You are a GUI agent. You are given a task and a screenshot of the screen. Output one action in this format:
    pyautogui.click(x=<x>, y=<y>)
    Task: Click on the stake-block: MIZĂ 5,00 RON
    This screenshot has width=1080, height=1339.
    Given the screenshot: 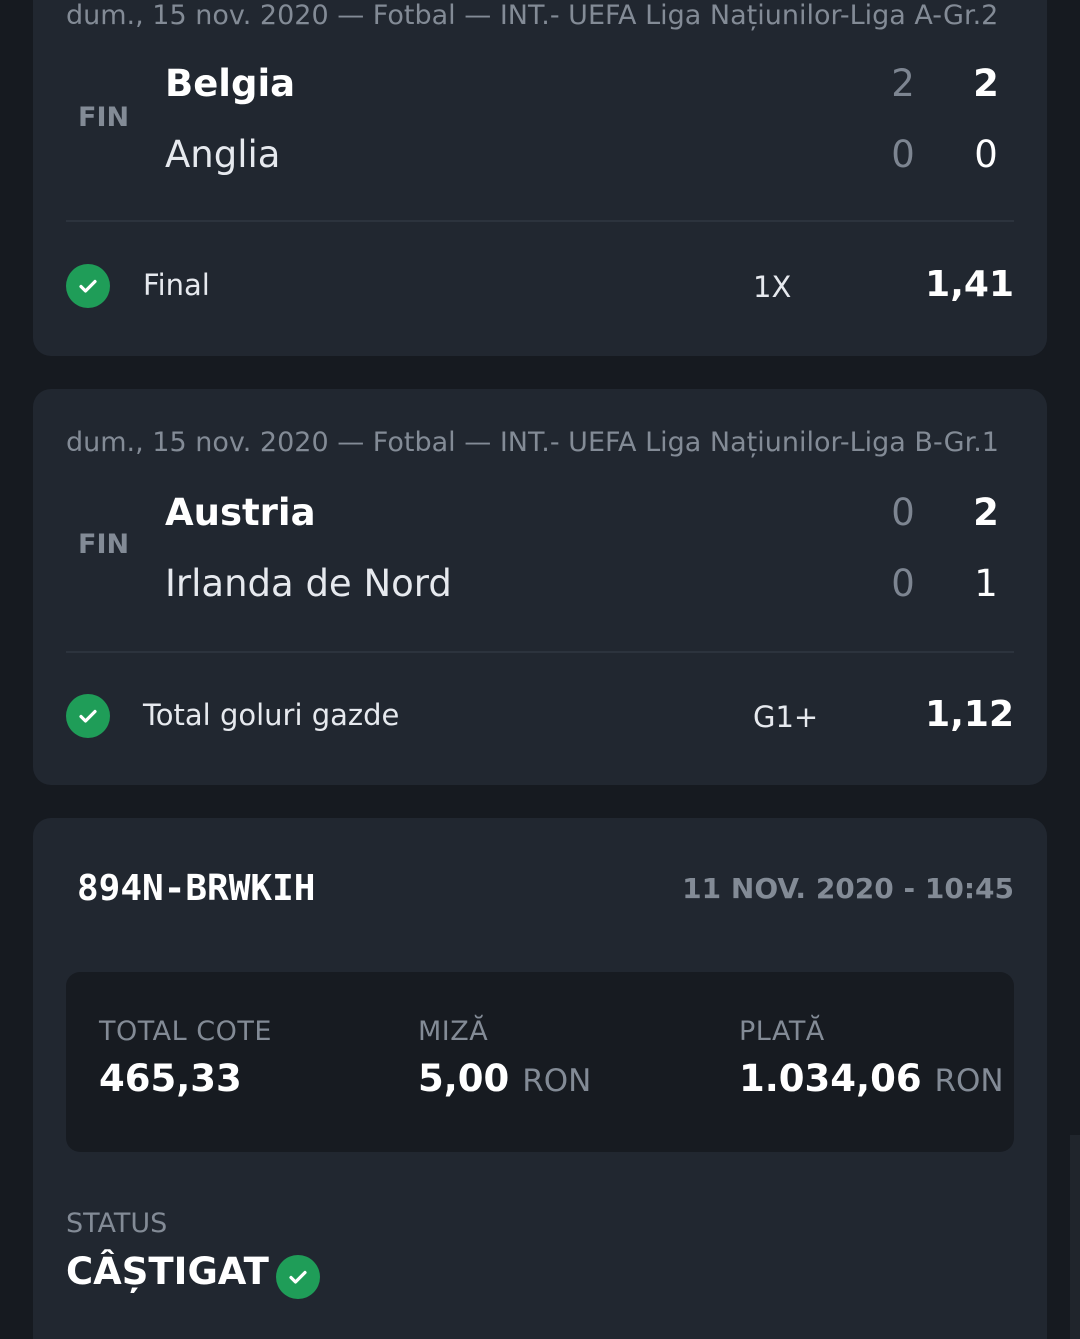 What is the action you would take?
    pyautogui.click(x=504, y=1058)
    